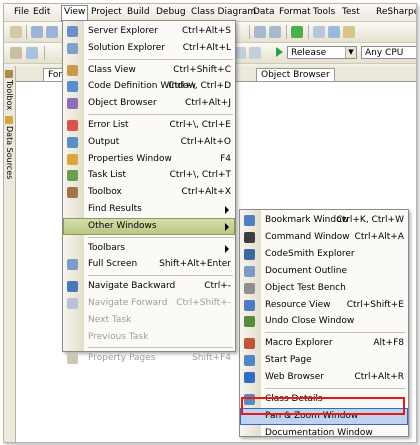 The height and width of the screenshot is (445, 420). Describe the element at coordinates (324, 271) in the screenshot. I see `menu-item-document-outline: Document Outline` at that location.